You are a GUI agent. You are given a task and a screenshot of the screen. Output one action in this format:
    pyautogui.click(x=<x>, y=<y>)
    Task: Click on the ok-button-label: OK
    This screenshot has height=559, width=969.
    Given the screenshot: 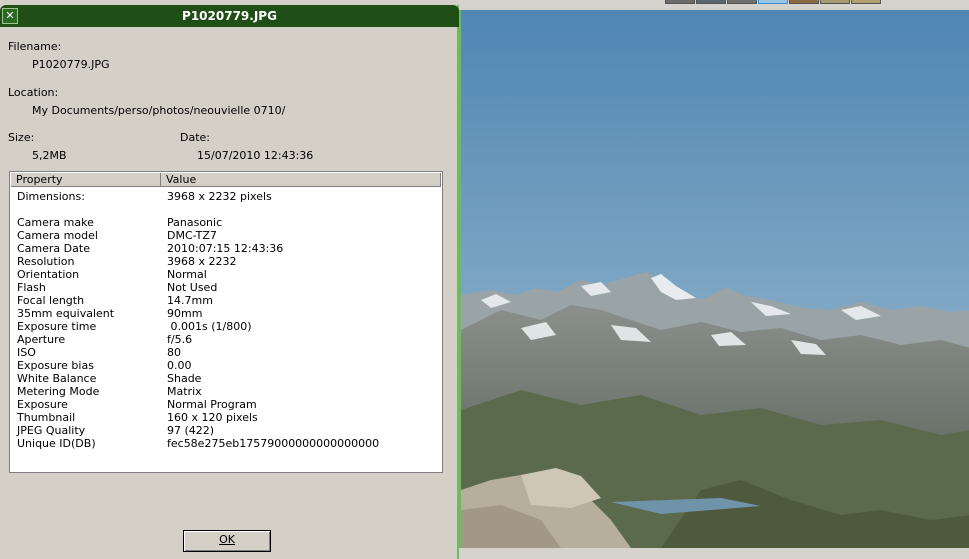 What is the action you would take?
    pyautogui.click(x=227, y=539)
    